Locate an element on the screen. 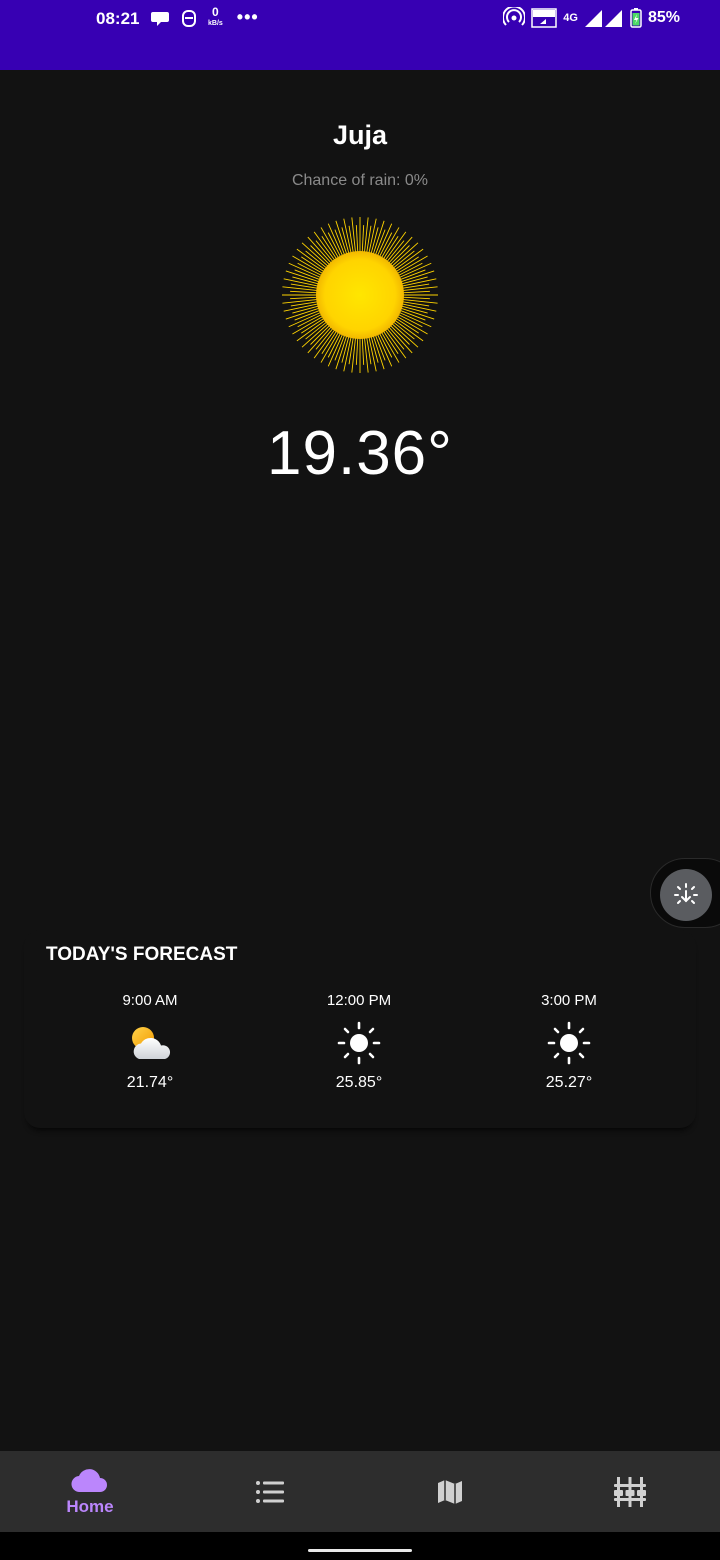 The width and height of the screenshot is (720, 1560). city-name: Juja is located at coordinates (360, 135).